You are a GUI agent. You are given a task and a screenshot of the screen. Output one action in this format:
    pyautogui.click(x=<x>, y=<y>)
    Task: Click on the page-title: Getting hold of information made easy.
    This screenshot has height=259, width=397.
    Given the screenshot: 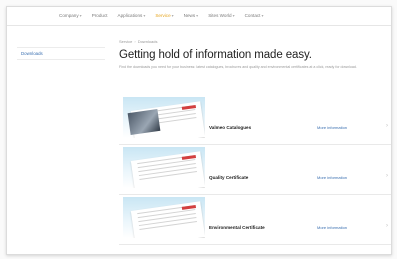 What is the action you would take?
    pyautogui.click(x=215, y=55)
    